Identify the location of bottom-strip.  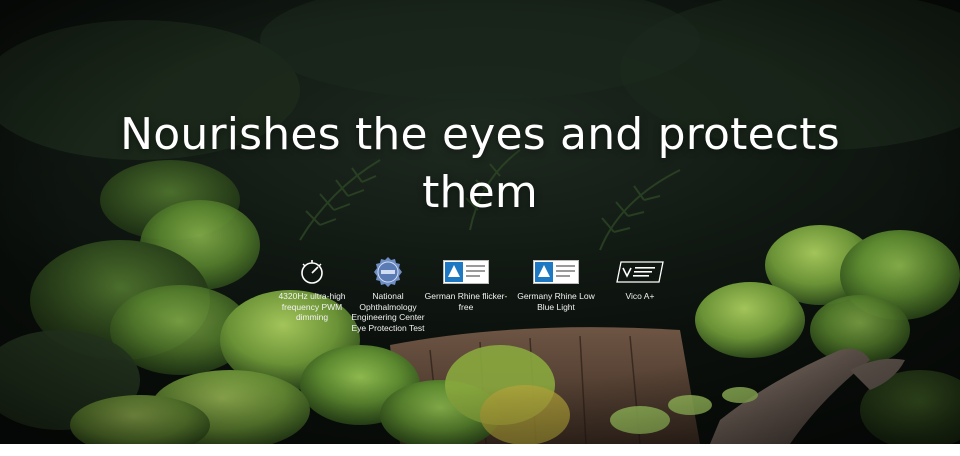
(480, 450).